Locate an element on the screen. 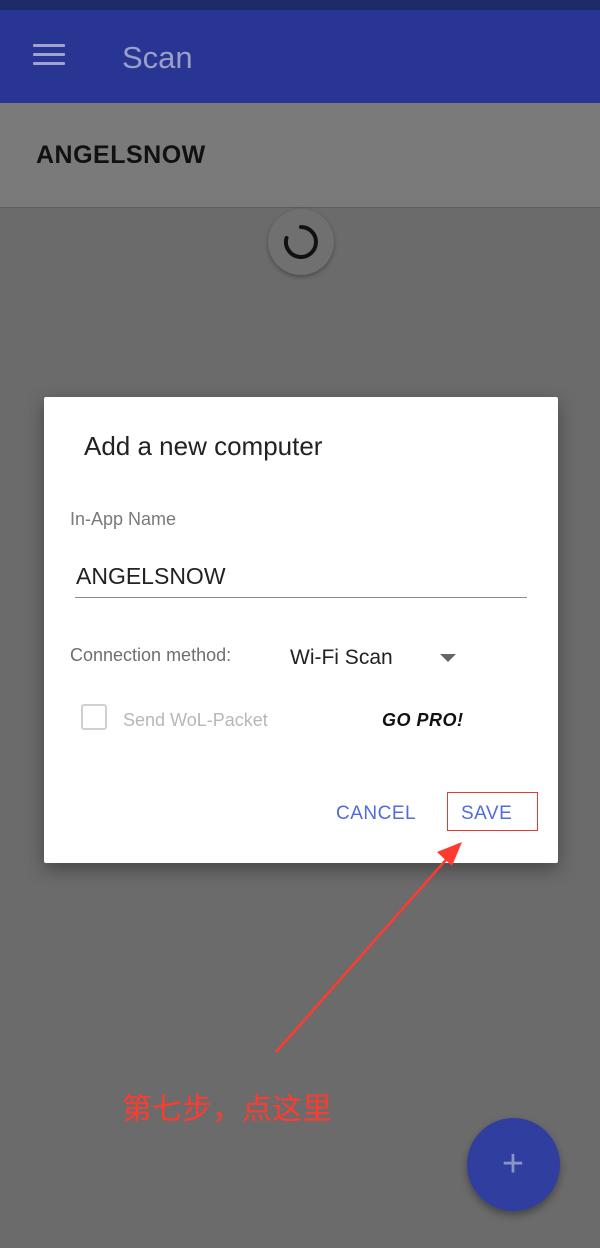 This screenshot has height=1248, width=600. plus-icon: + is located at coordinates (513, 1164).